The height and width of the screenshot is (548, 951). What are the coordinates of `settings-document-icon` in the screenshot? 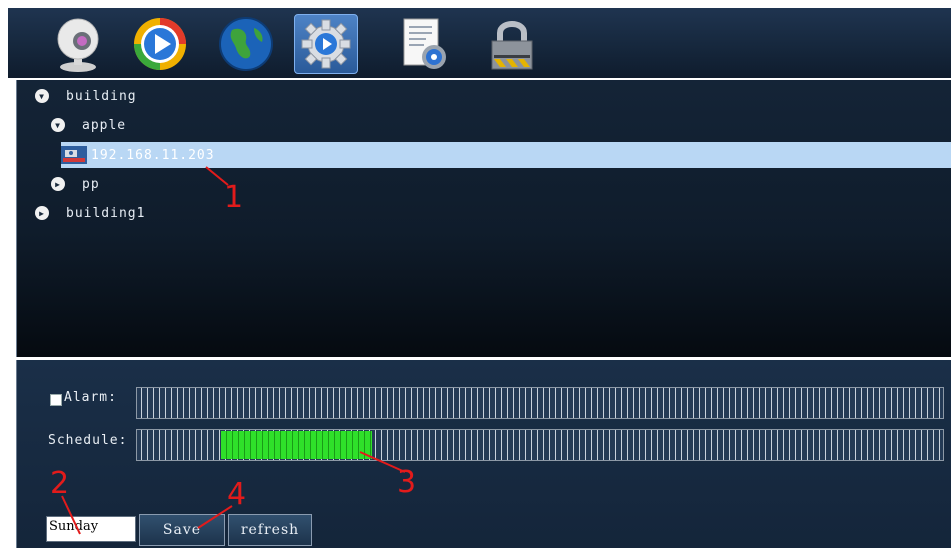 It's located at (424, 44).